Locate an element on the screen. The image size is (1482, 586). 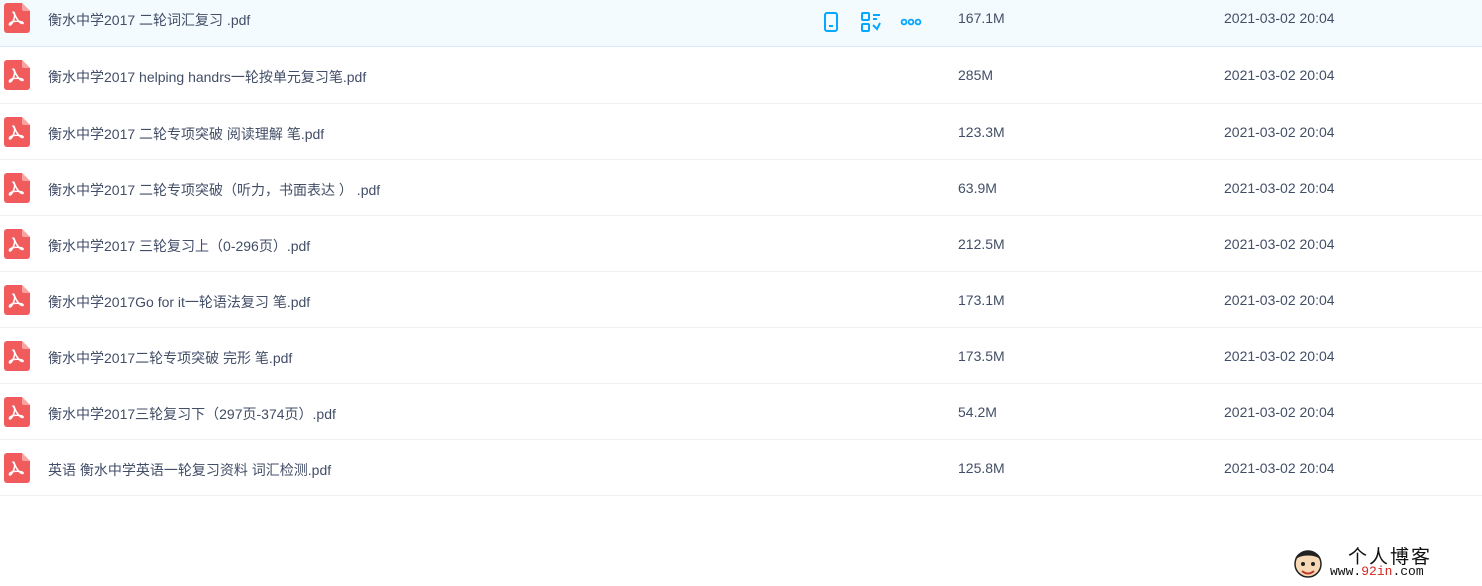
file-name: 衡水中学2017 二轮专项突破 阅读理解 笔.pdf is located at coordinates (186, 134).